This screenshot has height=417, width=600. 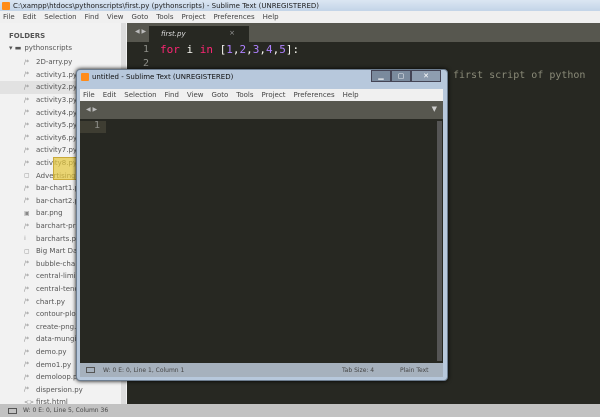 I want to click on tab-close-icon: ×, so click(x=232, y=33).